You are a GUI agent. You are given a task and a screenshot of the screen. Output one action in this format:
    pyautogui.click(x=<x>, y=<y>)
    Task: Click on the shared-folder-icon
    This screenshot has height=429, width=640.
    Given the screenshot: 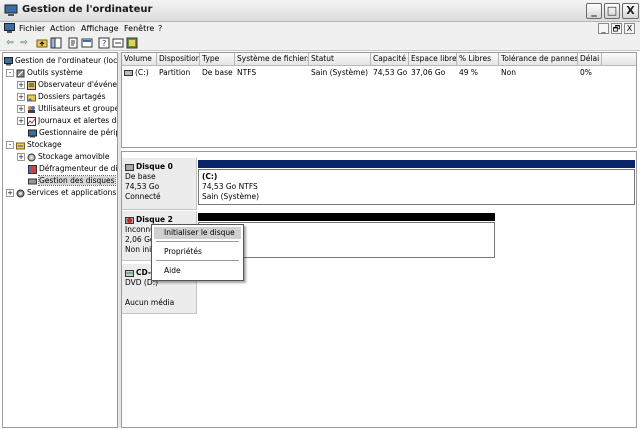 What is the action you would take?
    pyautogui.click(x=31, y=97)
    